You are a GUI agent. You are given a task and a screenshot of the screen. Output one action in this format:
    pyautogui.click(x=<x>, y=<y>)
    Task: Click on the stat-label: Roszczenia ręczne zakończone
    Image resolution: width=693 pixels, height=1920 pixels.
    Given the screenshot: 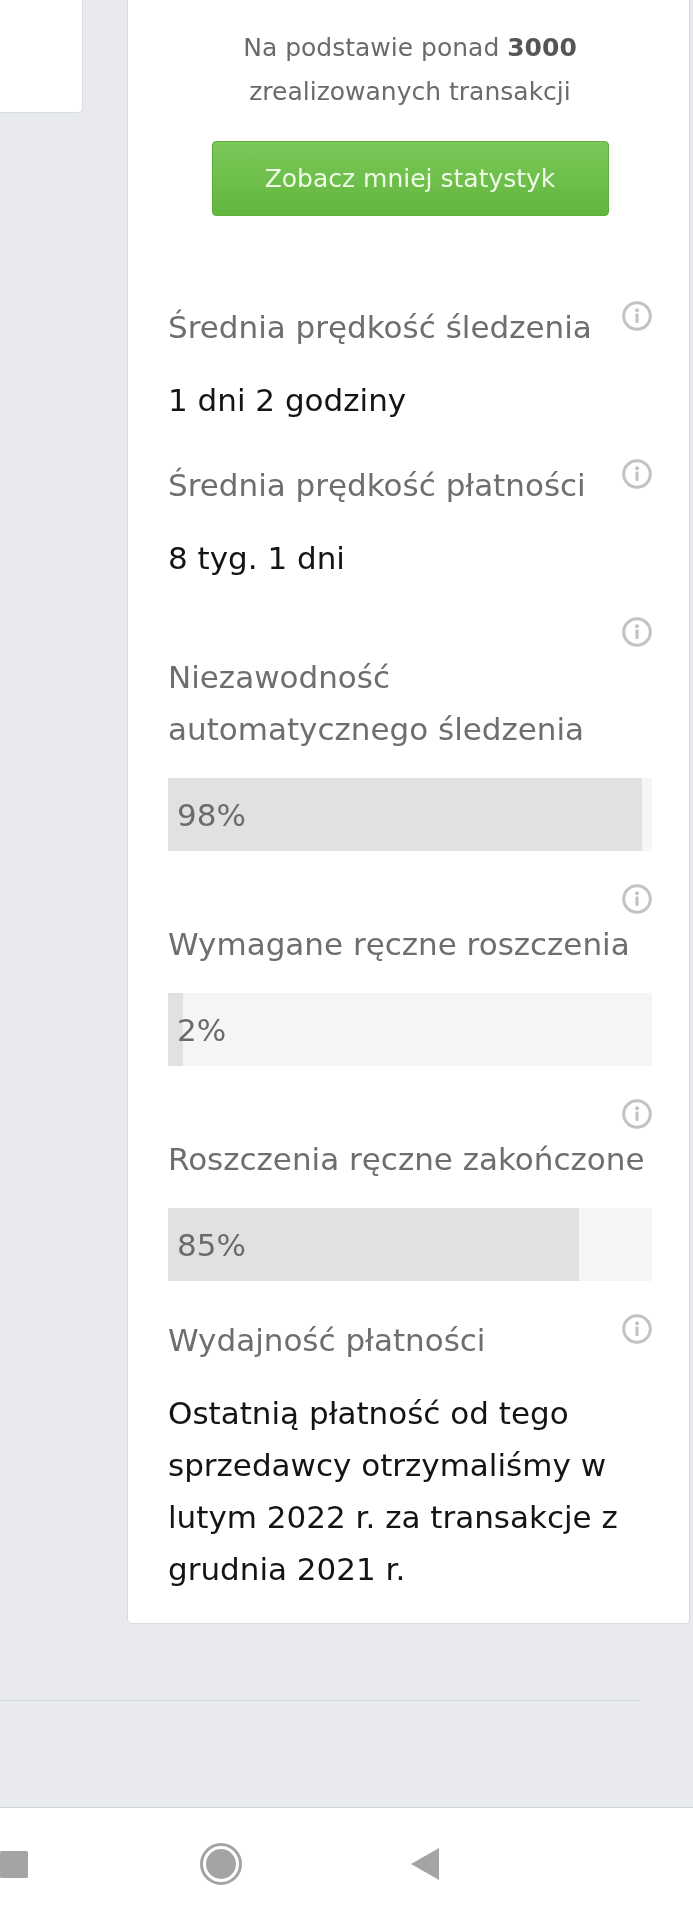 What is the action you would take?
    pyautogui.click(x=406, y=1159)
    